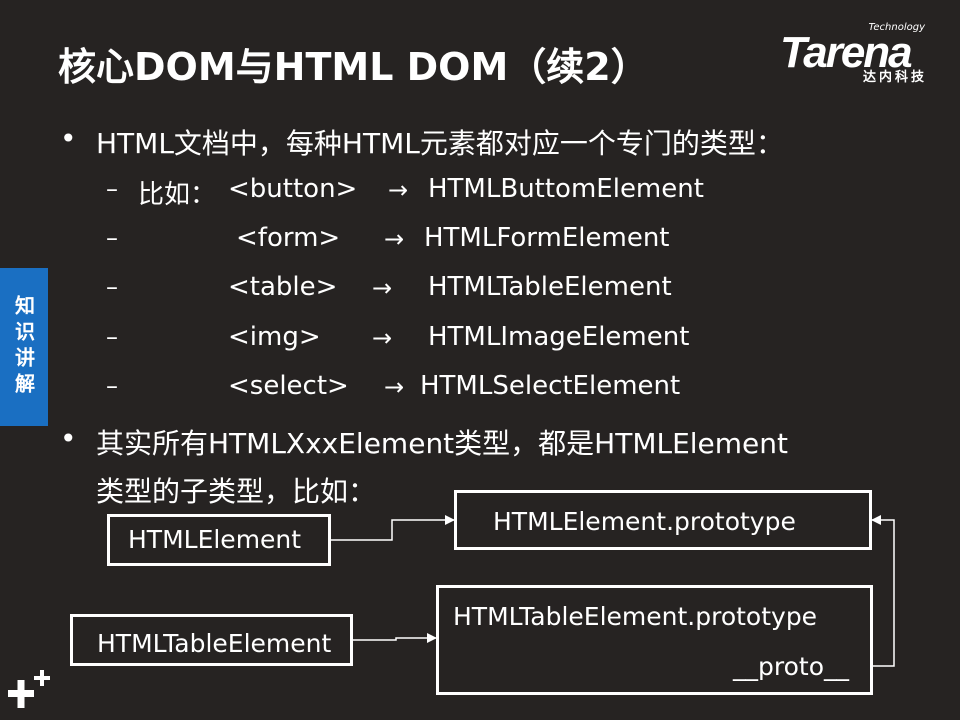 This screenshot has width=960, height=720. I want to click on html-element-prototype-box: HTMLElement.prototype, so click(663, 520).